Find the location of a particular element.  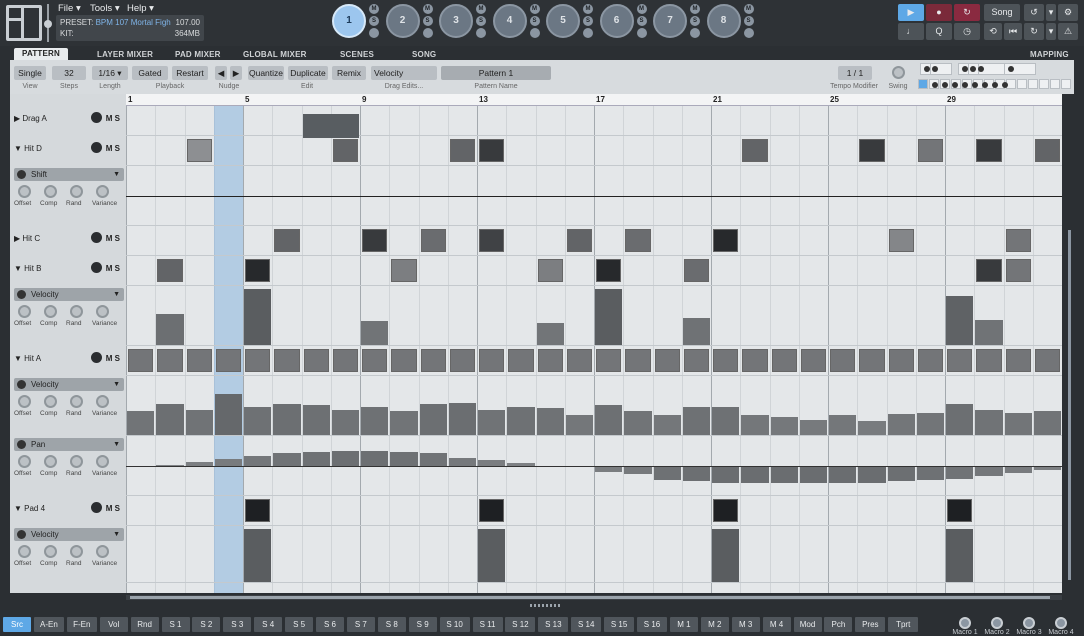

tab-s7: S 7 is located at coordinates (360, 624).